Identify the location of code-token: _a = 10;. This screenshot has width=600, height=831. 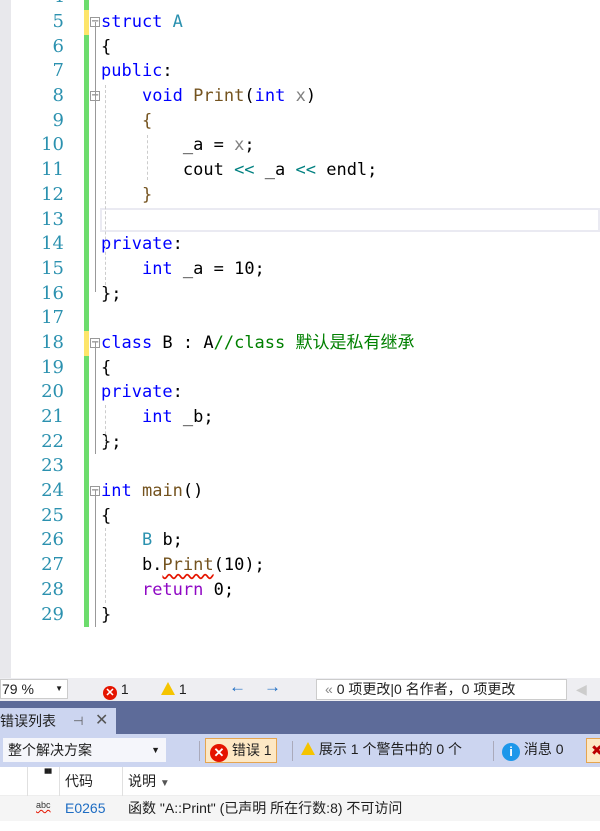
(218, 268).